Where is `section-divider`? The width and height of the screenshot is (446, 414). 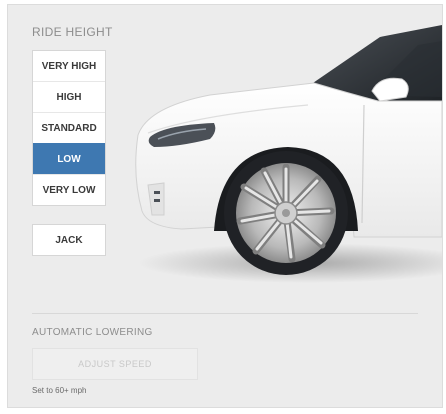 section-divider is located at coordinates (225, 313).